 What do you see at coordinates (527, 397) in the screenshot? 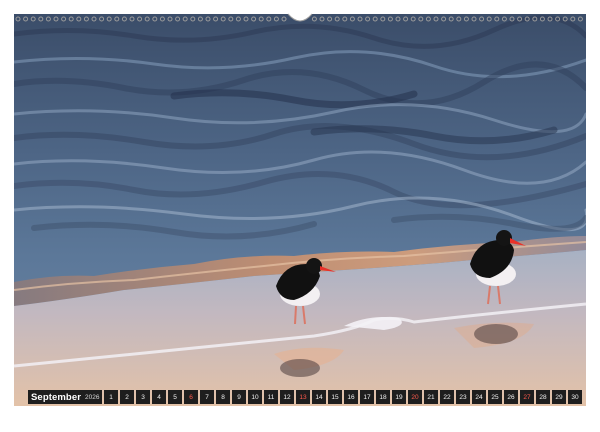
I see `day-cell: 27` at bounding box center [527, 397].